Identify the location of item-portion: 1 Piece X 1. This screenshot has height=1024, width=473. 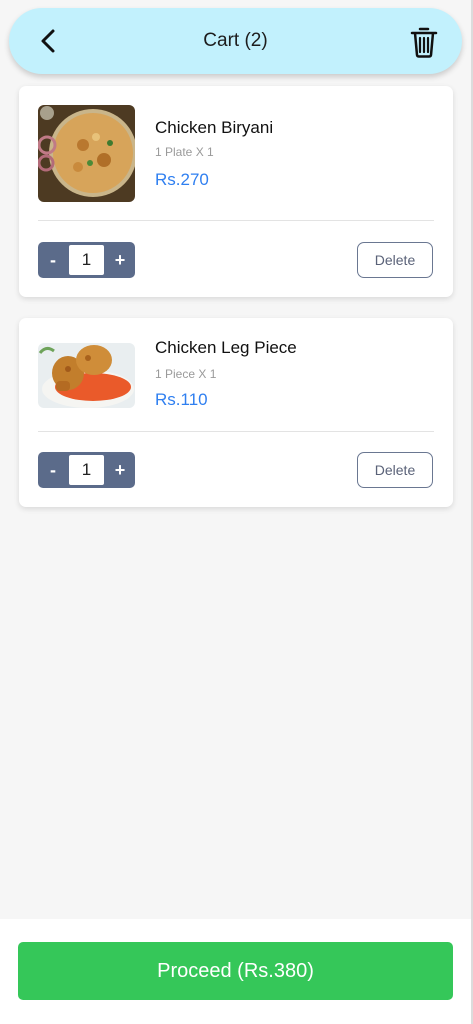
(186, 374).